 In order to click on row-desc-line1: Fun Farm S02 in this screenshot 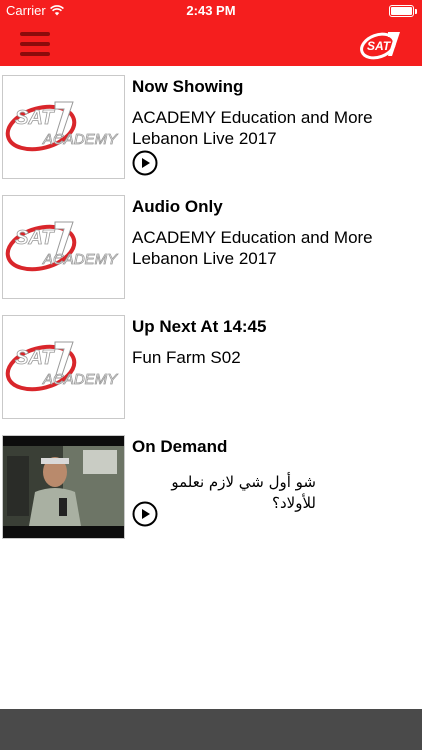, I will do `click(186, 357)`.